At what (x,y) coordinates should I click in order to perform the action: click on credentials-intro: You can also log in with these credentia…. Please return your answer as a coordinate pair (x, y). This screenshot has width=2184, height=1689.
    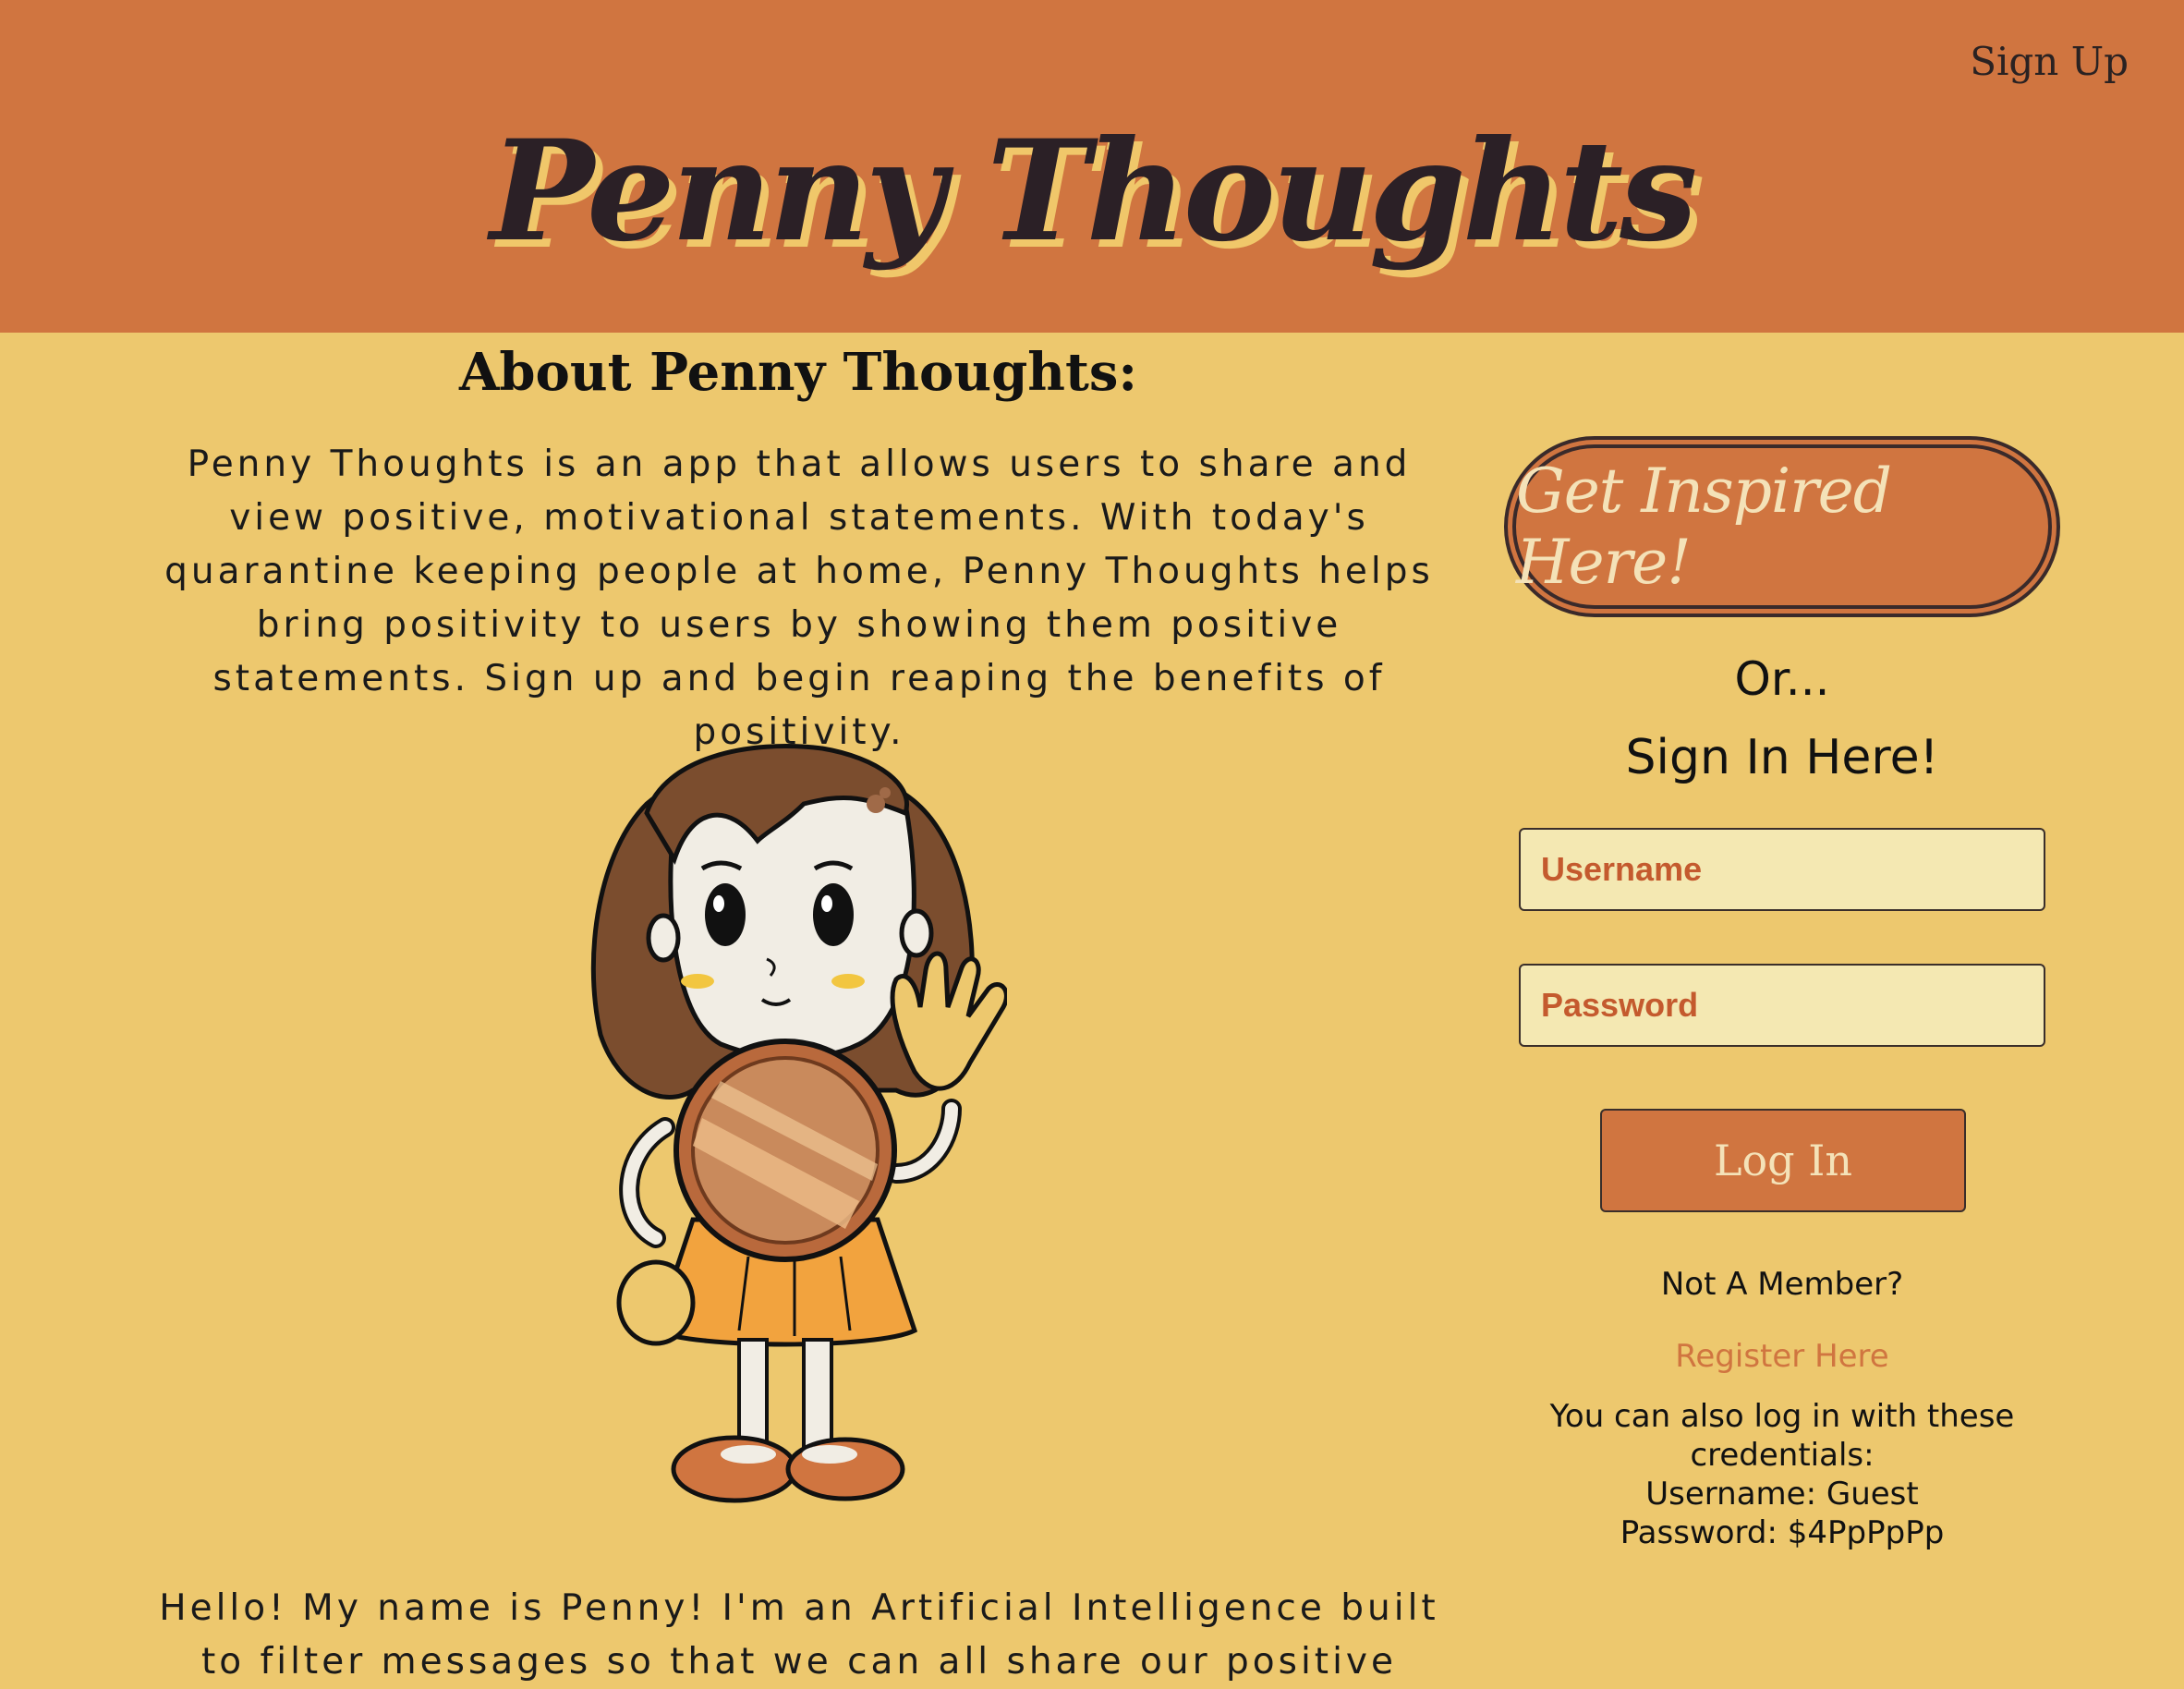
    Looking at the image, I should click on (1782, 1436).